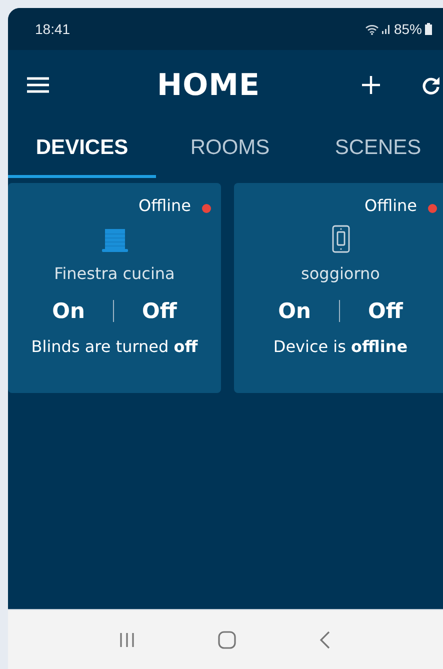  I want to click on battery-icon, so click(428, 29).